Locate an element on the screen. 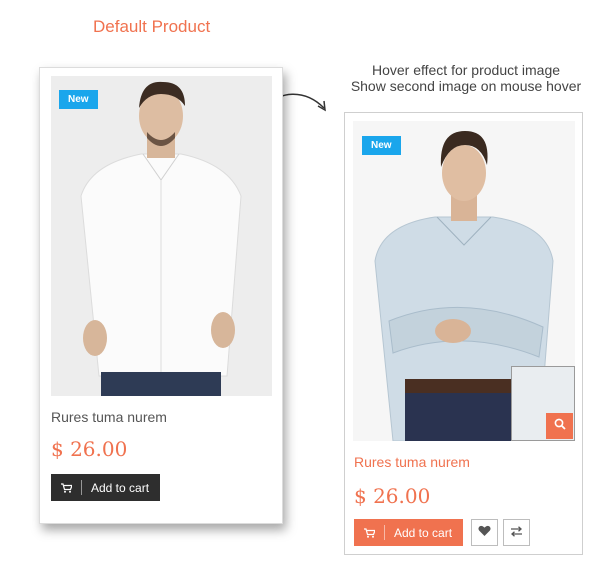 The width and height of the screenshot is (616, 576). hover-caption-line-1: Hover effect for product image is located at coordinates (466, 70).